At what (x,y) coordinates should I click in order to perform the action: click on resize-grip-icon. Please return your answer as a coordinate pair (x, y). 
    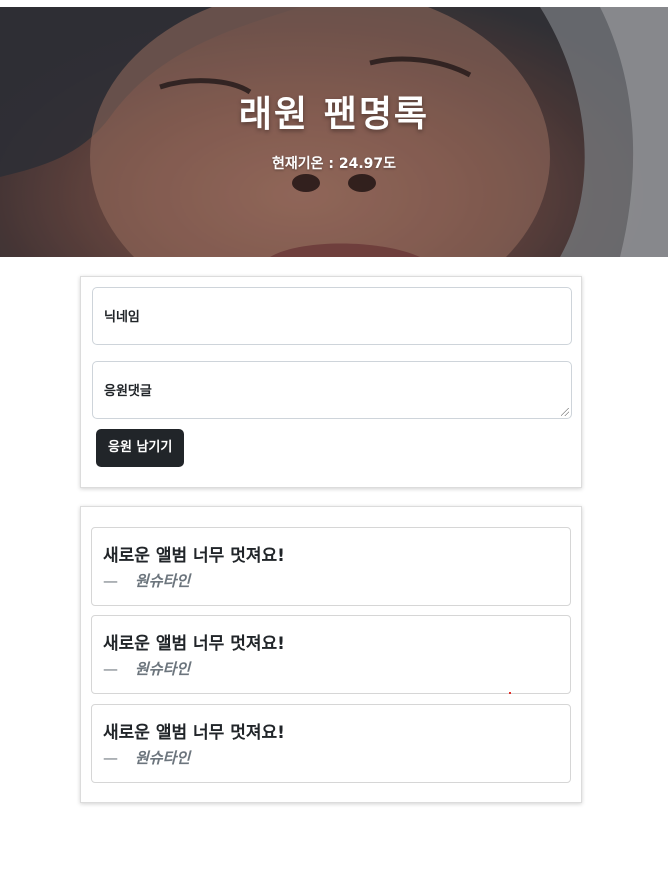
    Looking at the image, I should click on (565, 412).